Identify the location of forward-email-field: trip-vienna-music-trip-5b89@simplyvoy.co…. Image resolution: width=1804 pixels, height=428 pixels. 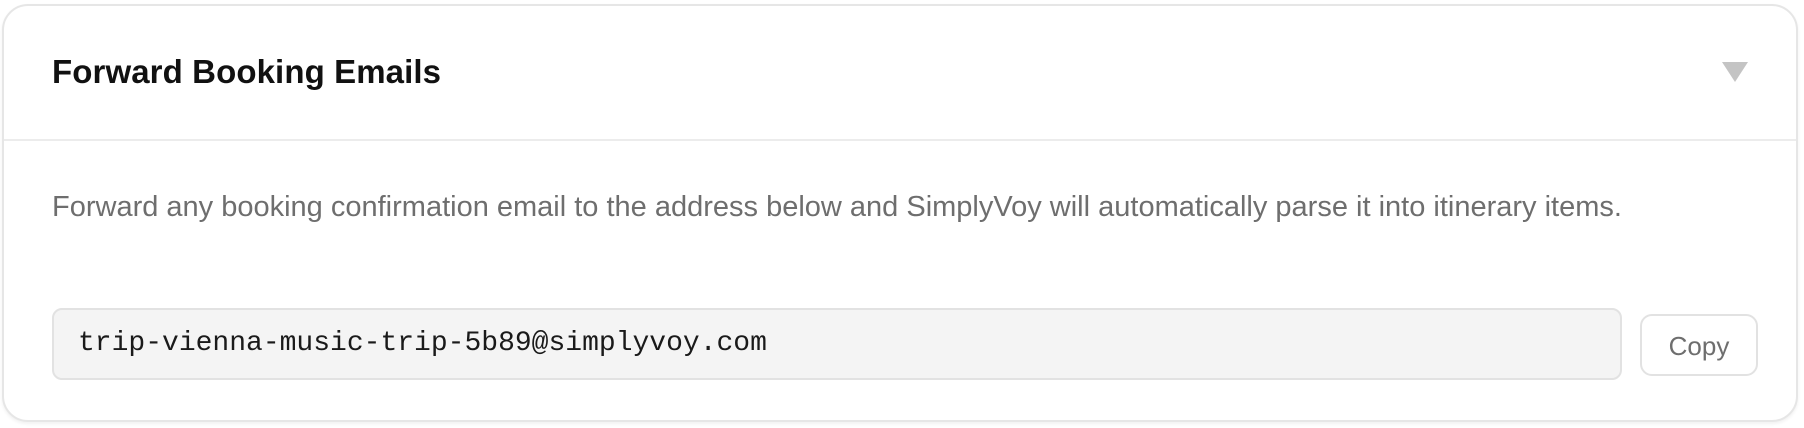
(837, 344).